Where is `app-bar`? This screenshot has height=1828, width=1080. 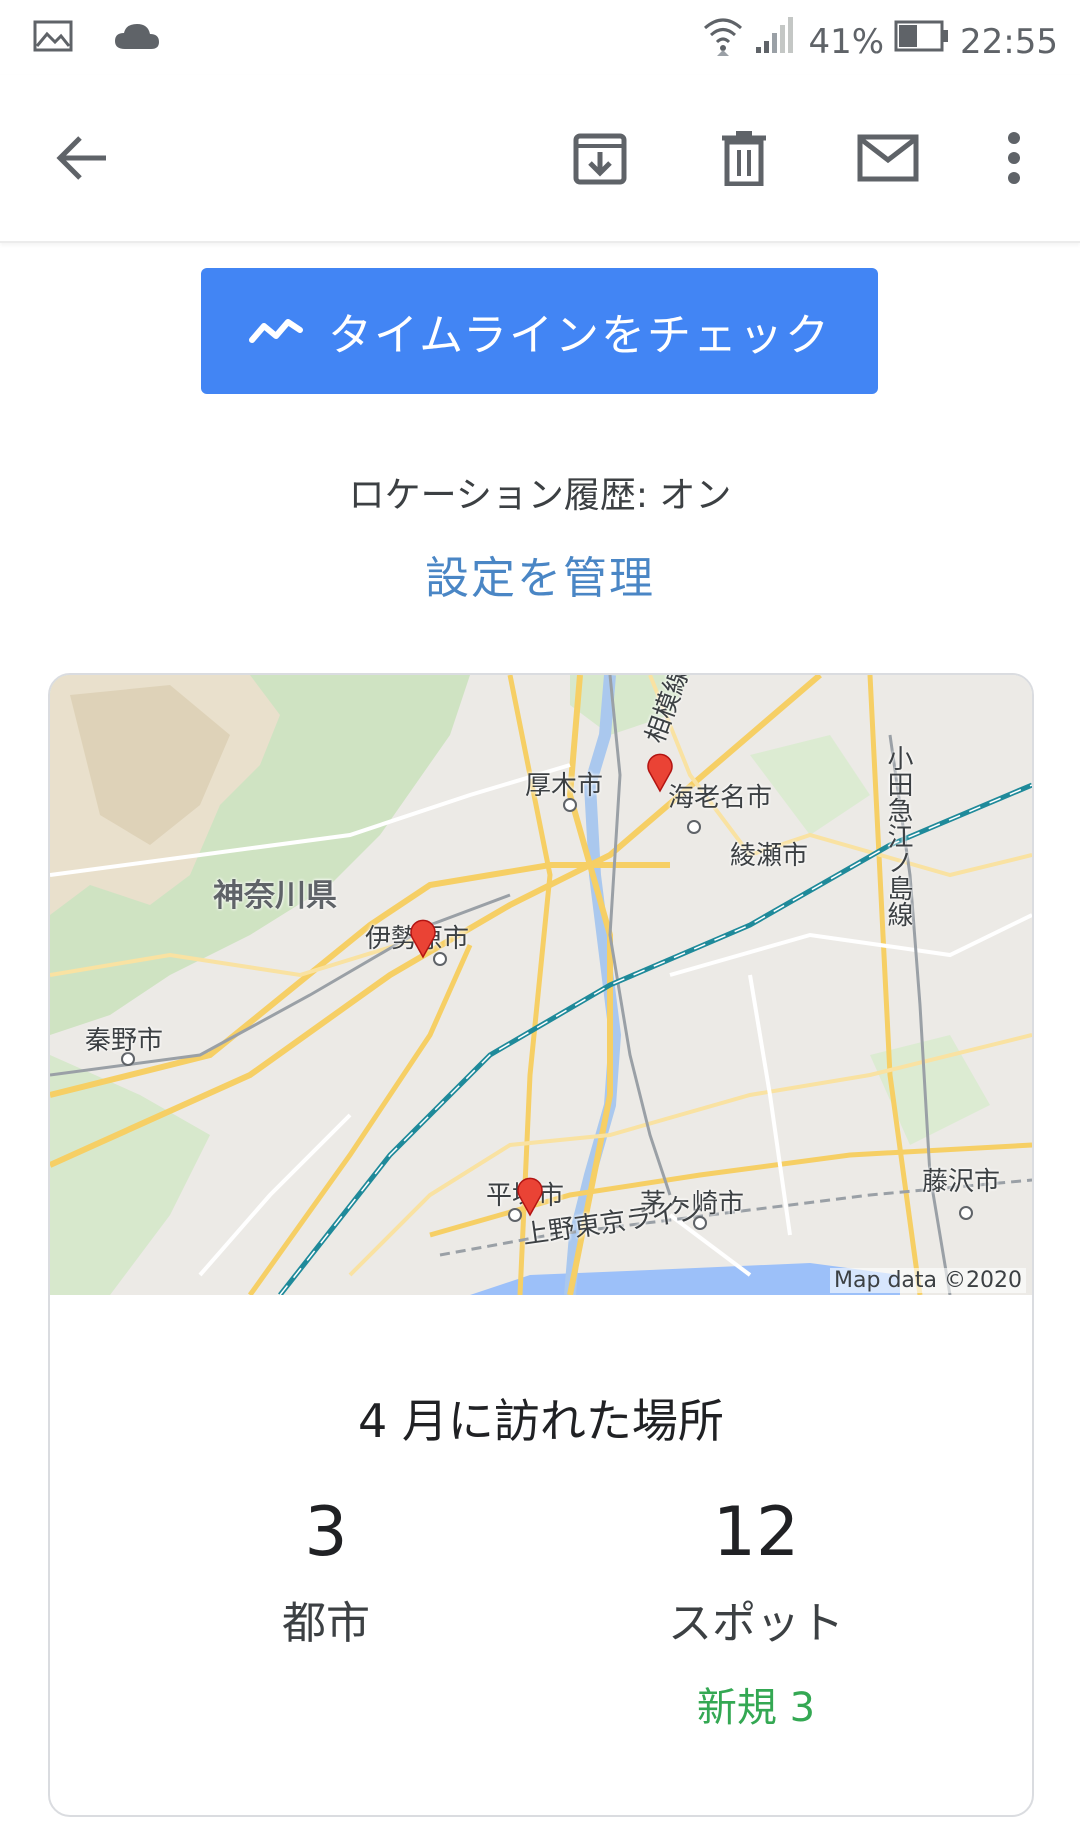 app-bar is located at coordinates (540, 159).